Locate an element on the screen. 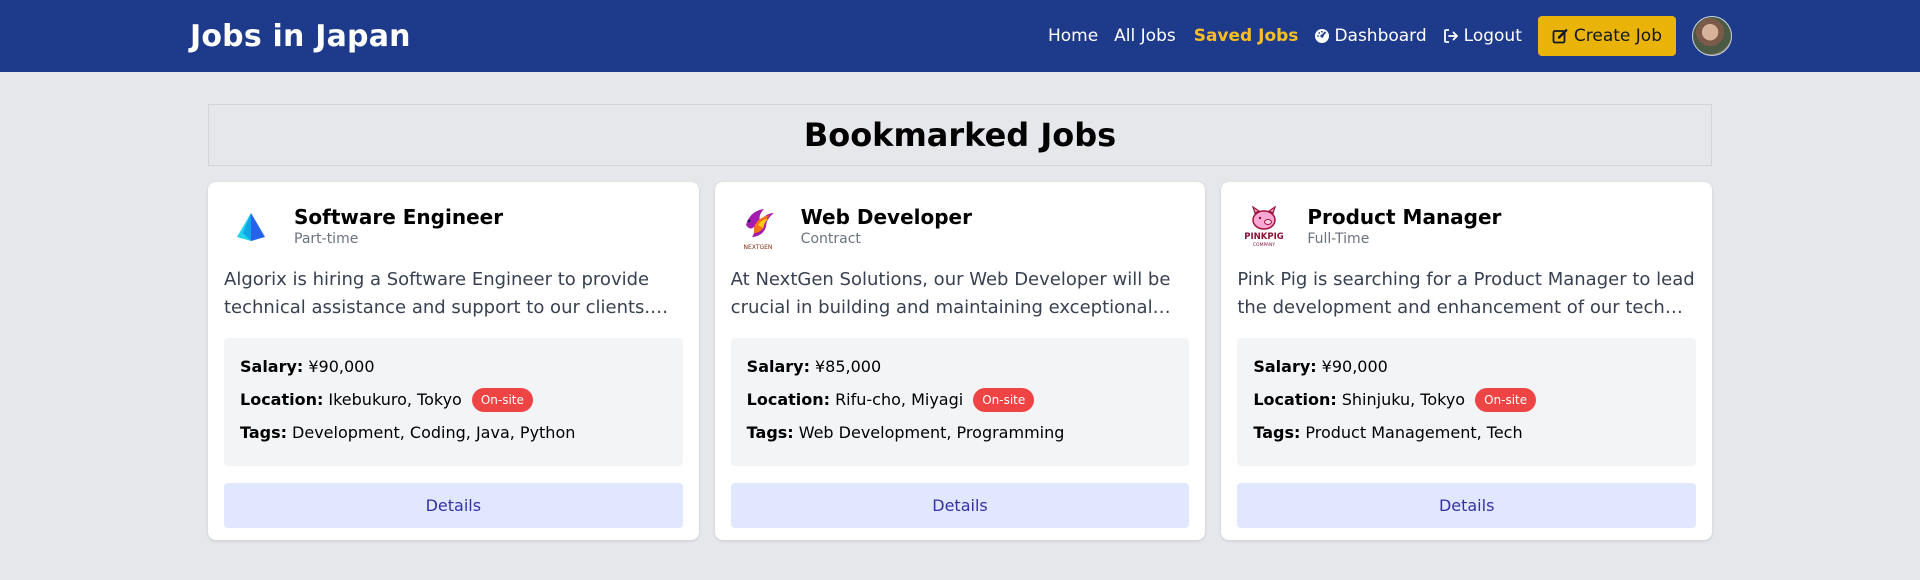  algorix-logo-icon is located at coordinates (251, 227).